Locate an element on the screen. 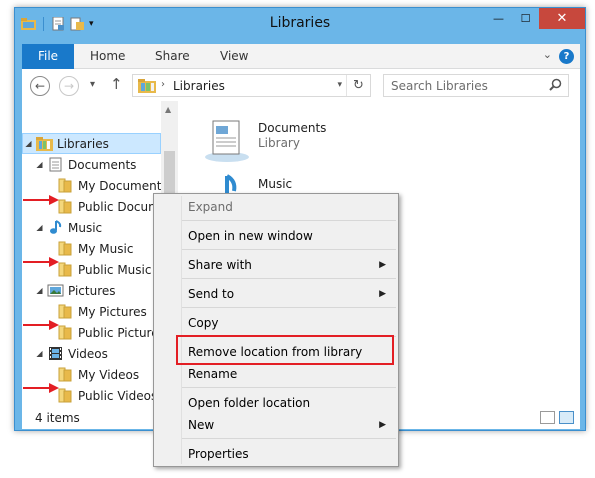 The height and width of the screenshot is (478, 595). highlight-box is located at coordinates (285, 350).